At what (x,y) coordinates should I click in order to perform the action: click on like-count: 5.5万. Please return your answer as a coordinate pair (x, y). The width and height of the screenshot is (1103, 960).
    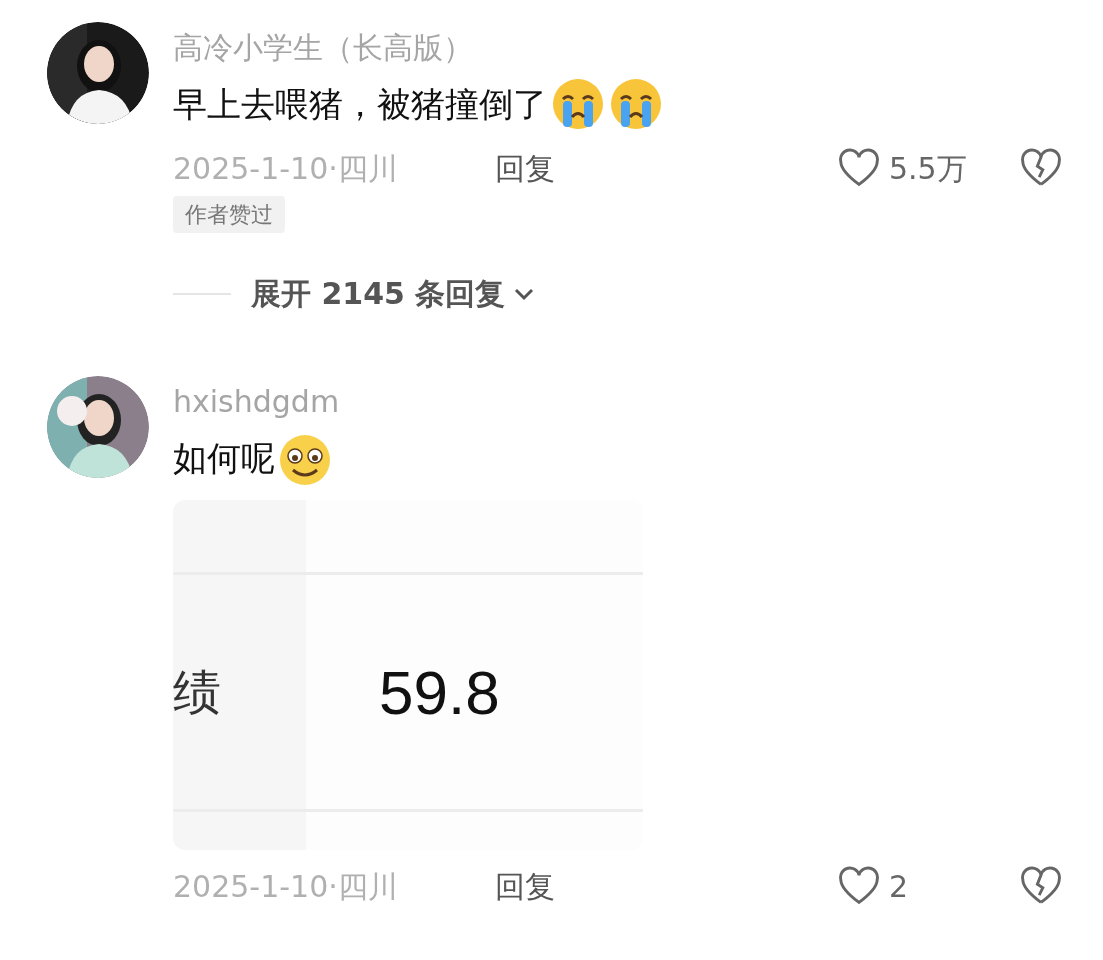
    Looking at the image, I should click on (928, 168).